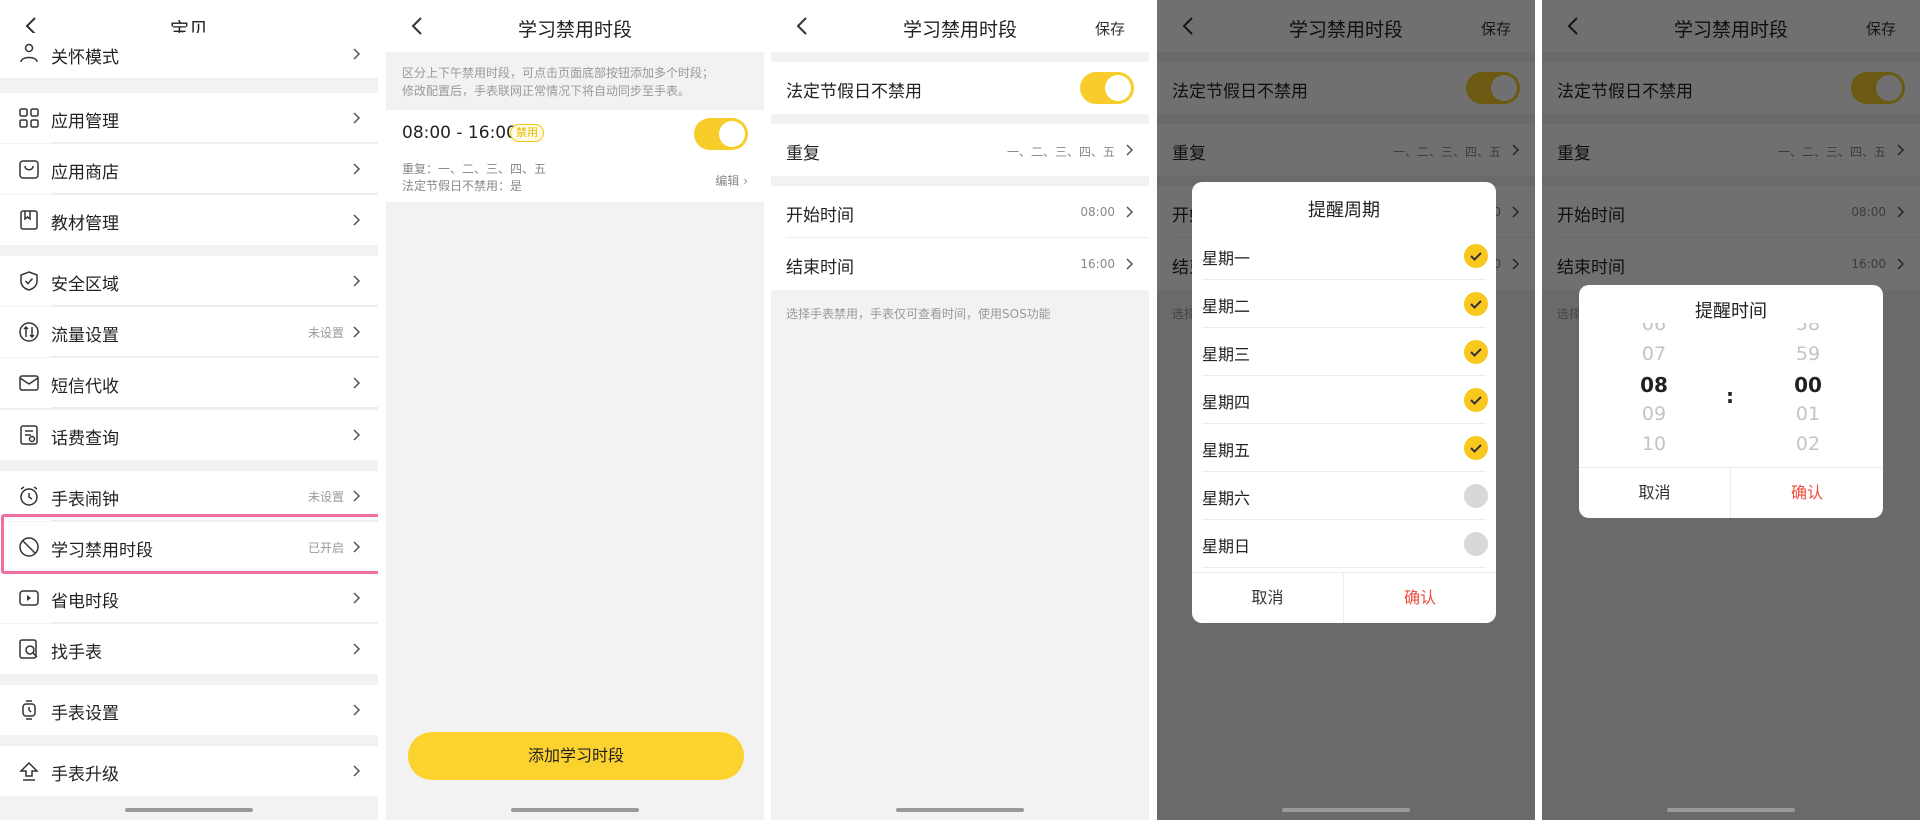 The width and height of the screenshot is (1920, 820). What do you see at coordinates (731, 180) in the screenshot?
I see `edit-link: 编辑 ›` at bounding box center [731, 180].